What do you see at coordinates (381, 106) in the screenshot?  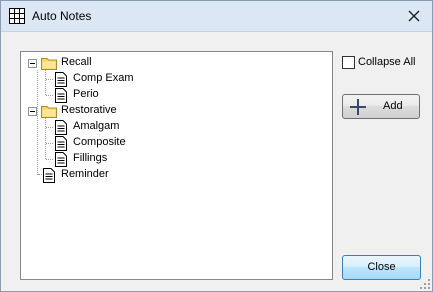 I see `add-button: Add` at bounding box center [381, 106].